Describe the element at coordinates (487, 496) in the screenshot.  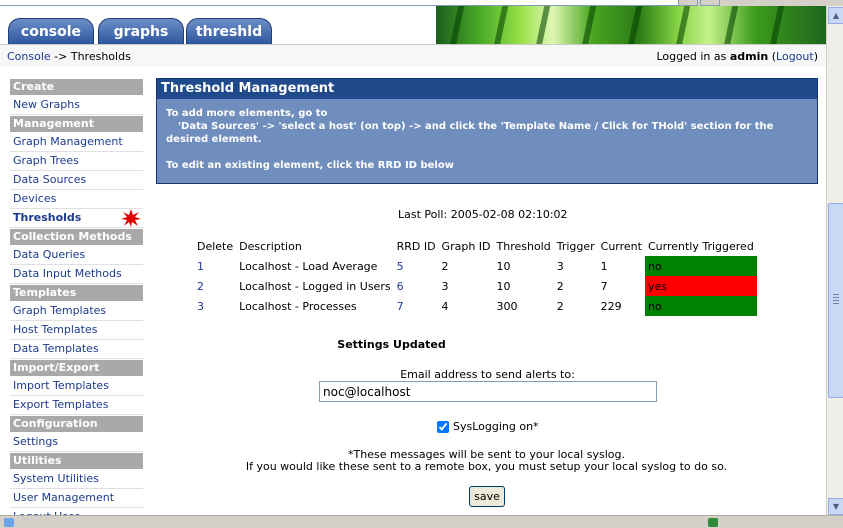
I see `save-button: save` at that location.